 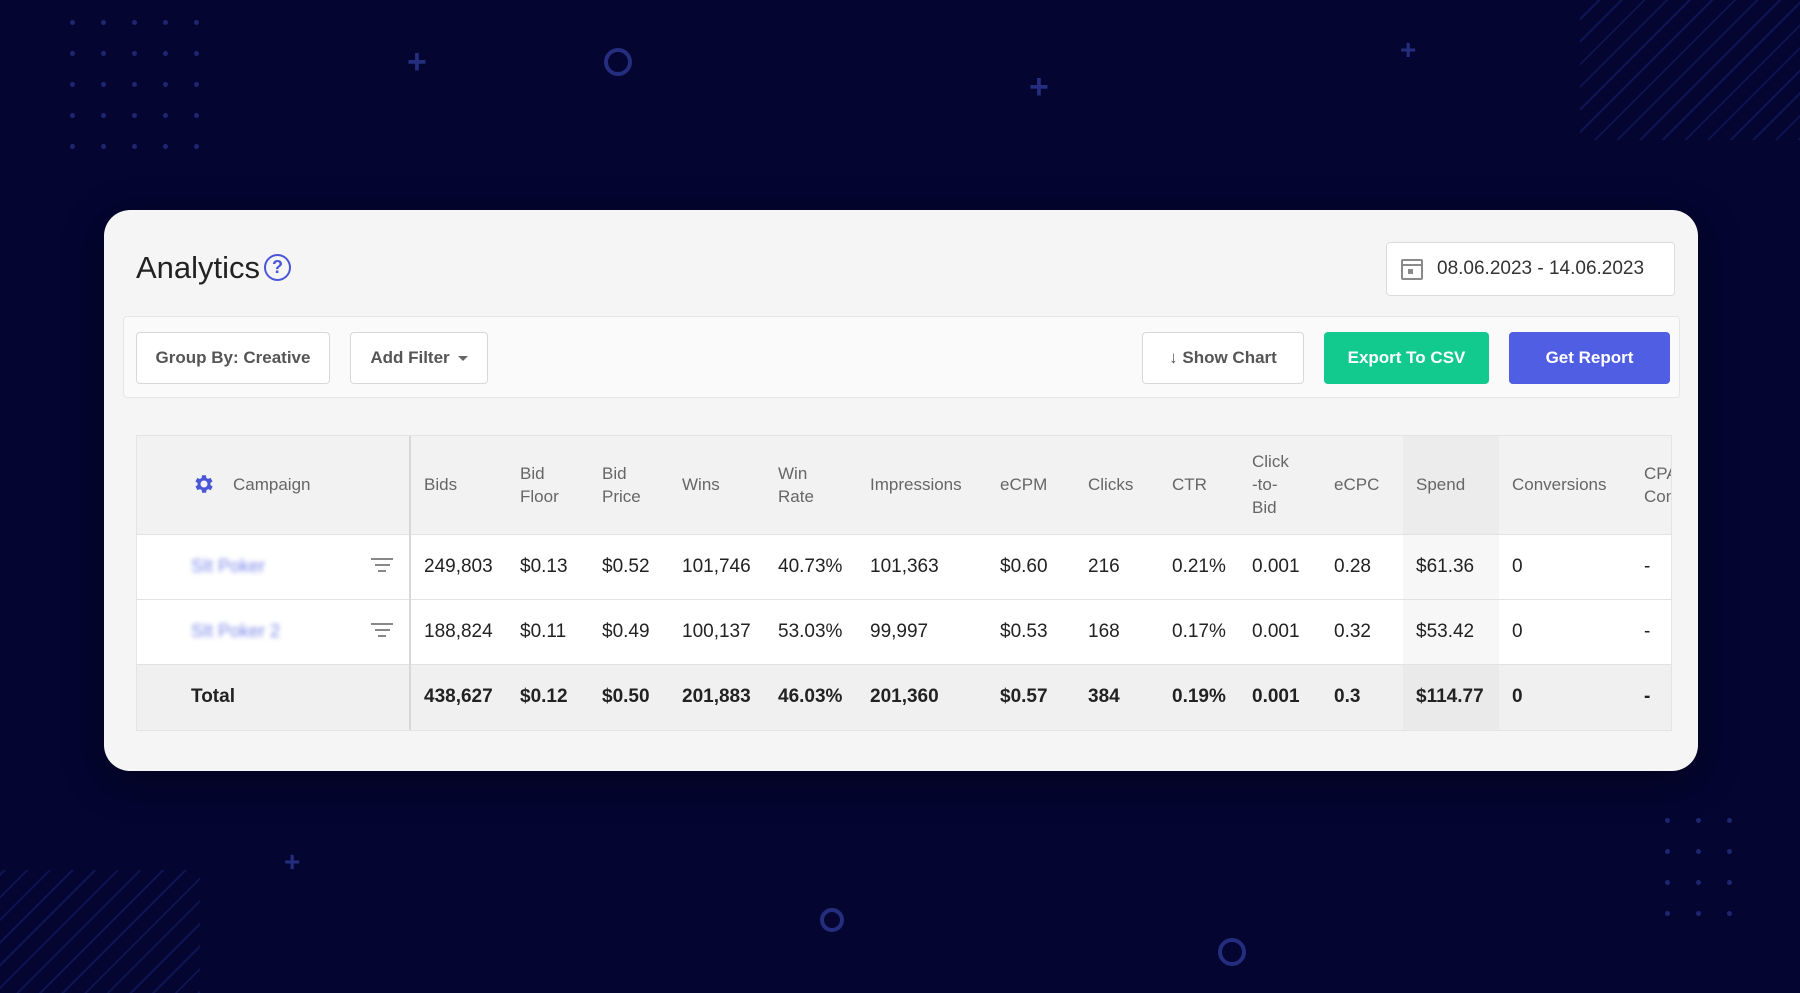 What do you see at coordinates (1406, 358) in the screenshot?
I see `export-csv-button: Export To CSV` at bounding box center [1406, 358].